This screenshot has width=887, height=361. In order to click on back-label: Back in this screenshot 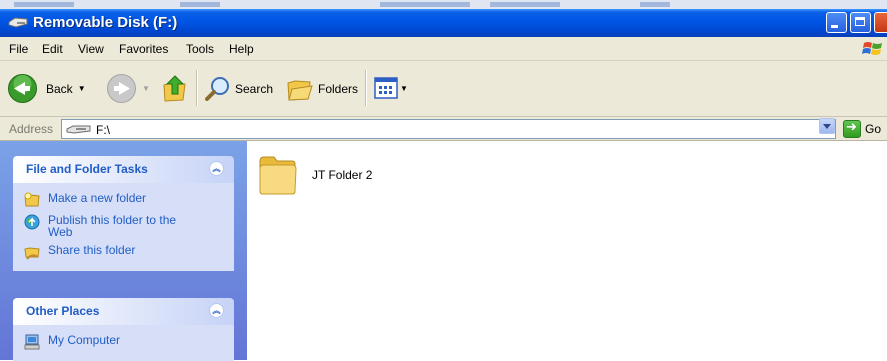, I will do `click(59, 88)`.